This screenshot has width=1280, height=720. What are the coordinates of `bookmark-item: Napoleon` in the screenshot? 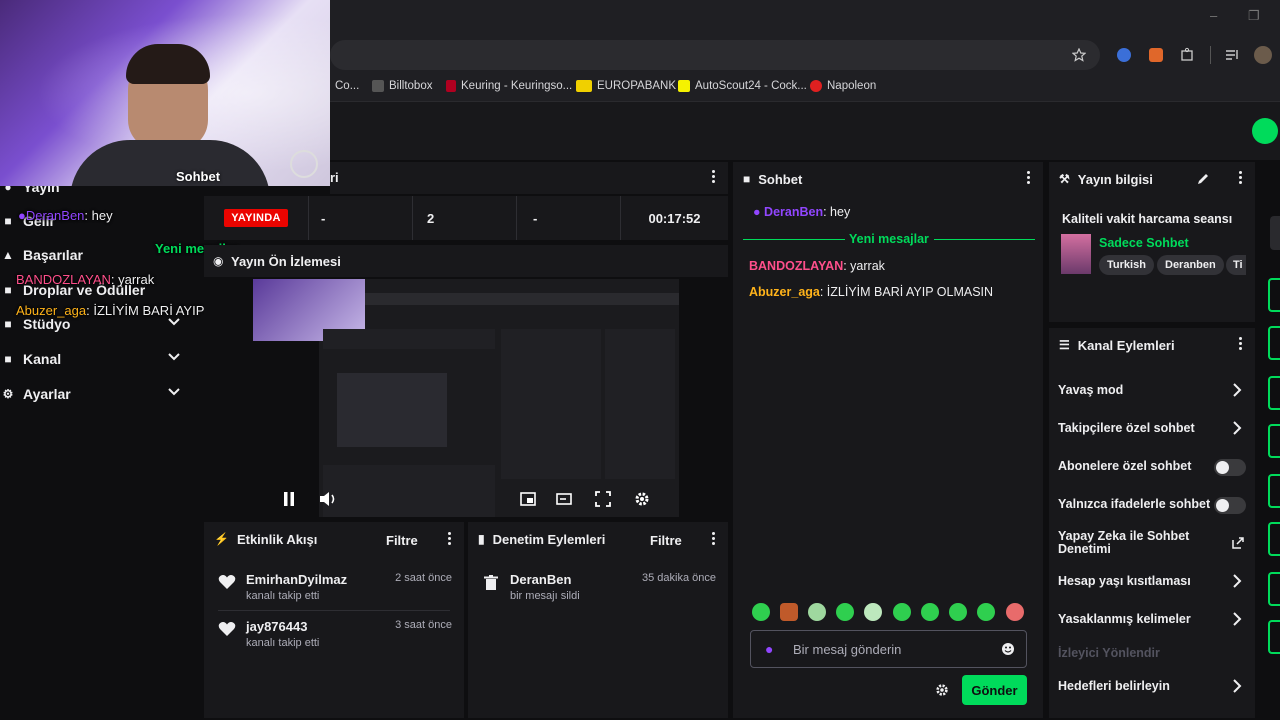 It's located at (843, 86).